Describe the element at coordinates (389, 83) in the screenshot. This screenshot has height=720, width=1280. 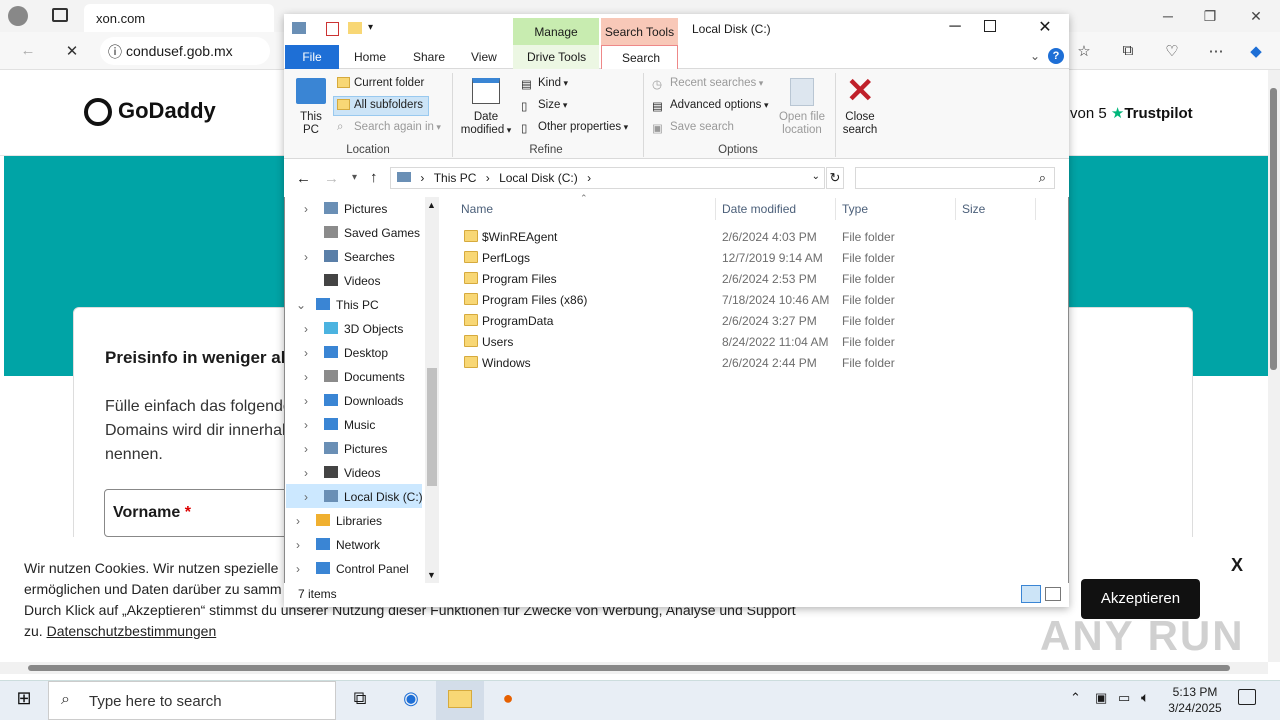
I see `current-folder-button: Current folder` at that location.